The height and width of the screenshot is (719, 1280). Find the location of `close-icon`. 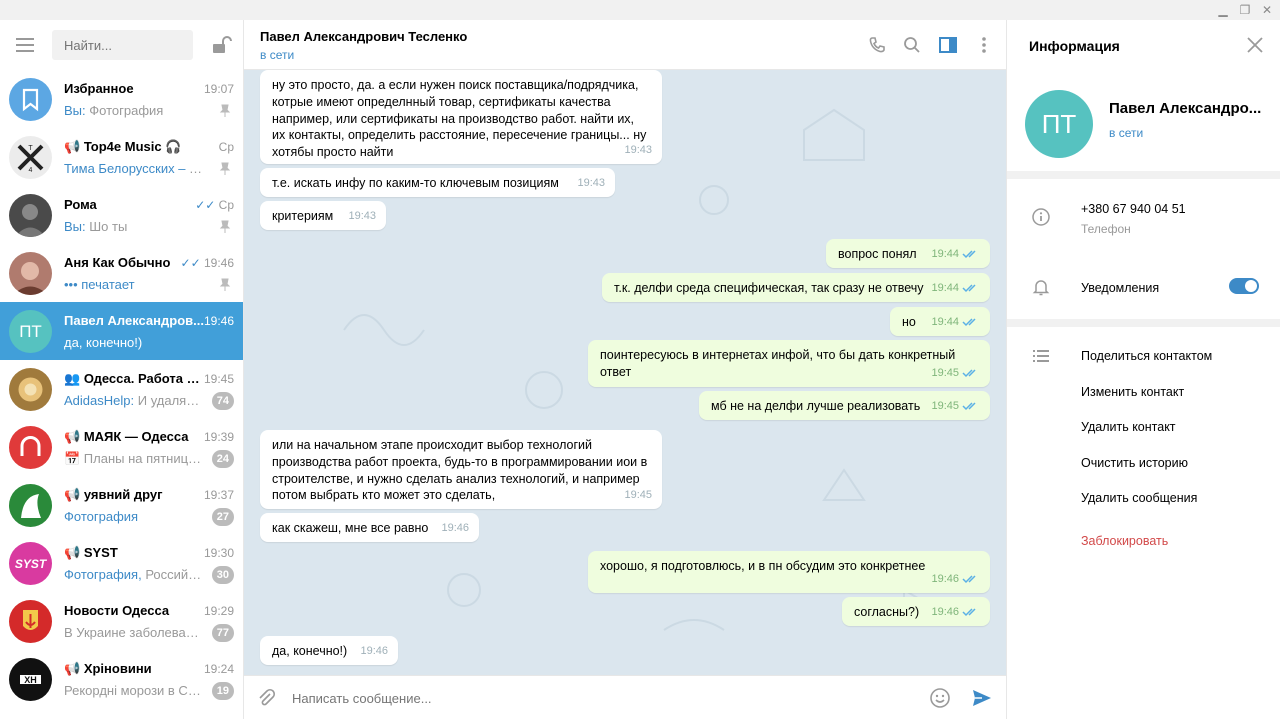

close-icon is located at coordinates (1255, 45).